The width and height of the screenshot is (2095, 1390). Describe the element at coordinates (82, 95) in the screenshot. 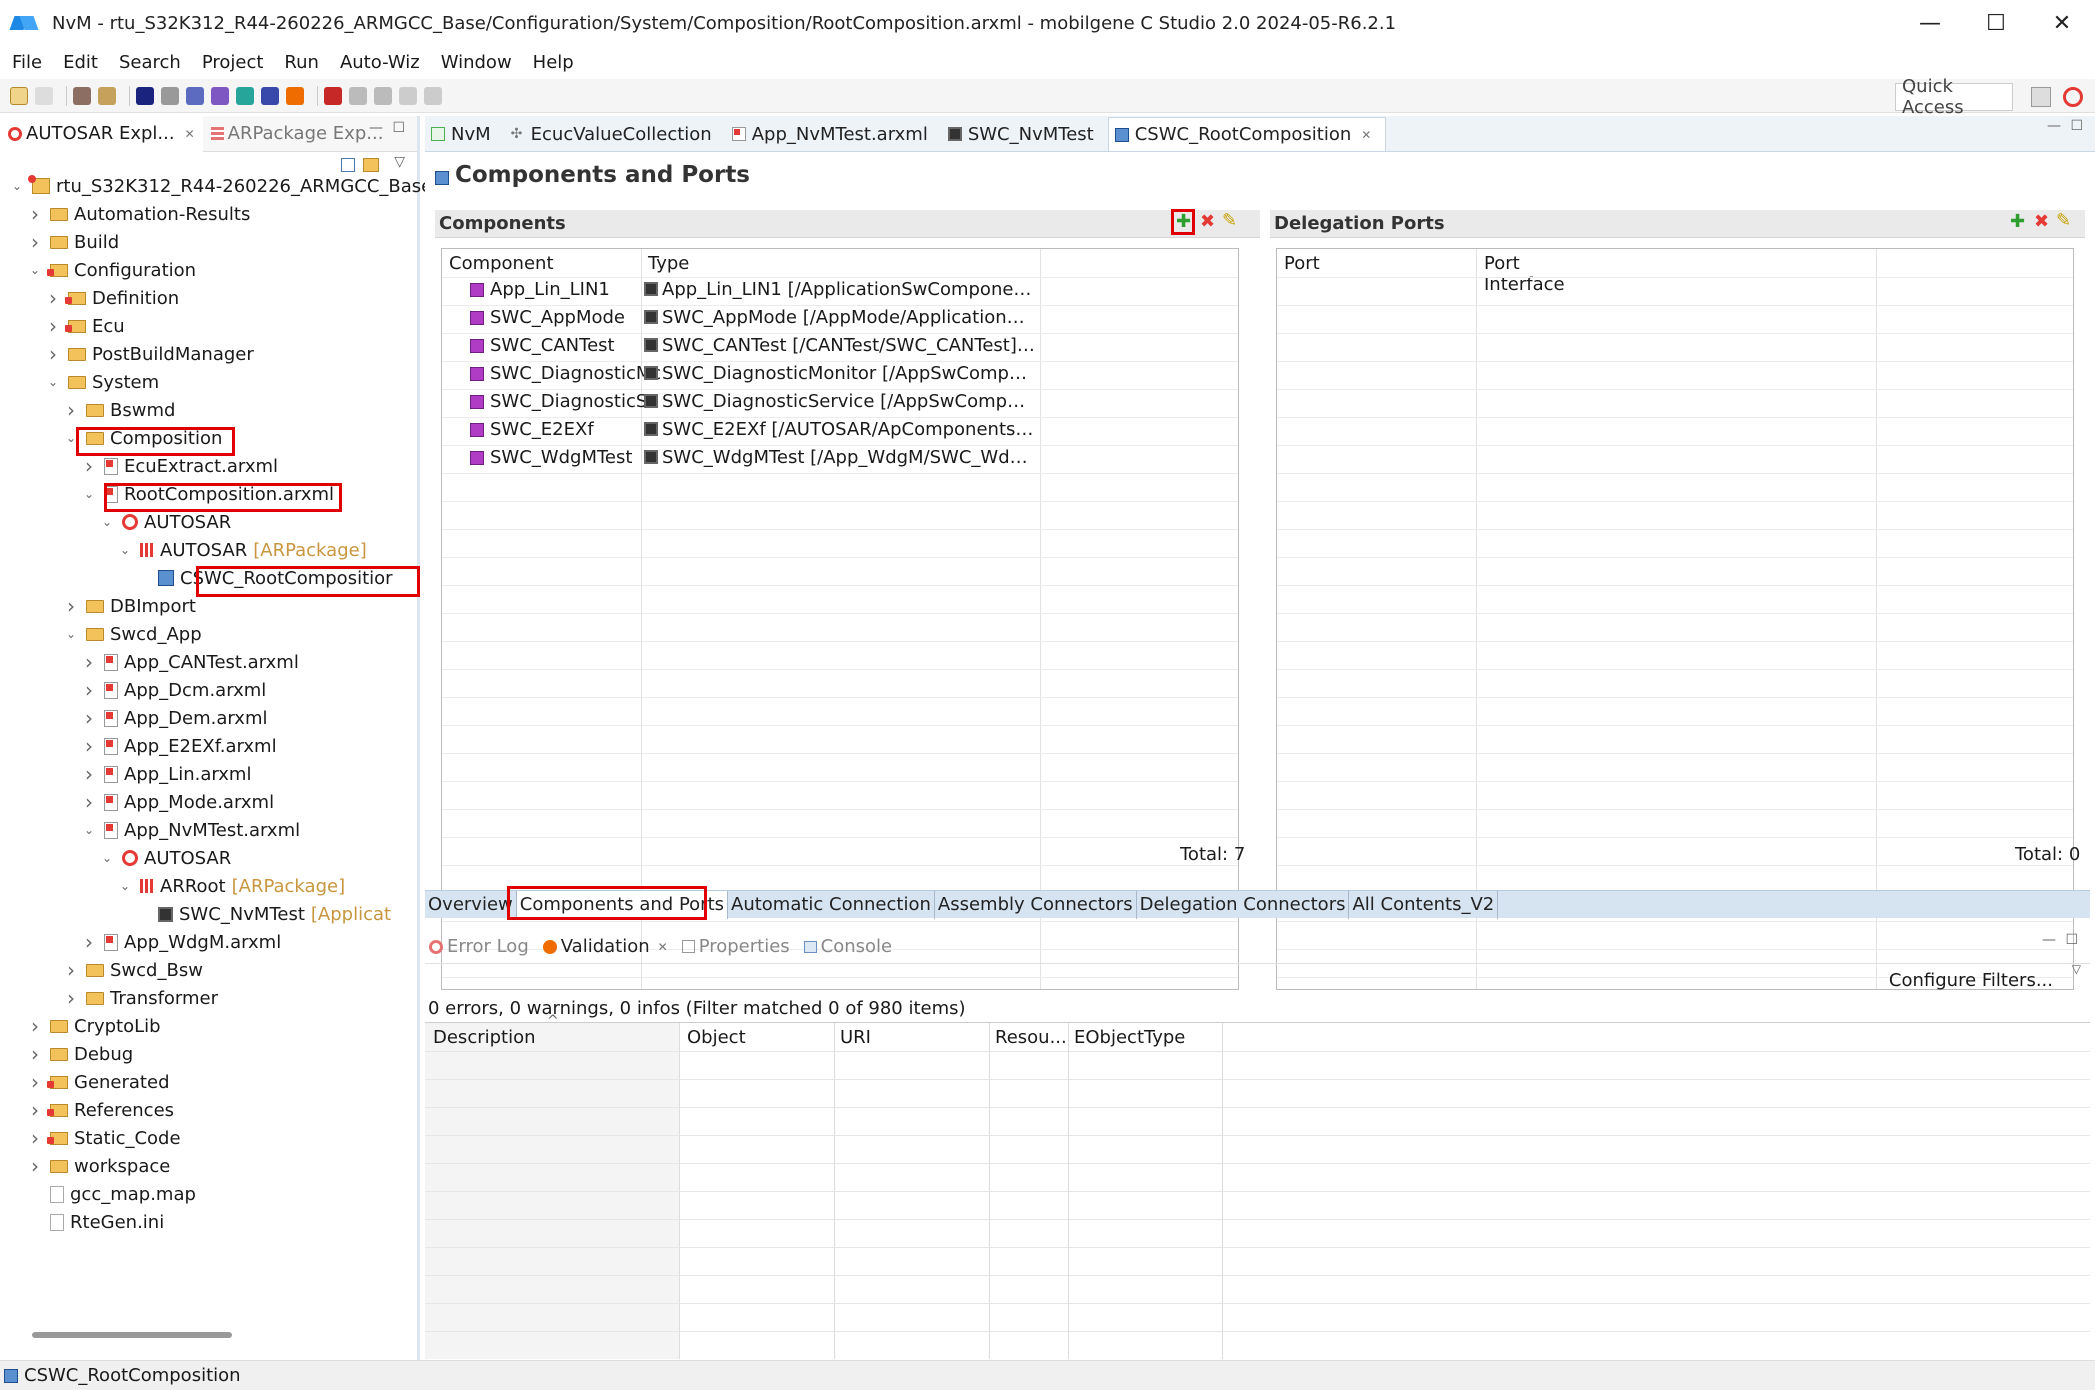

I see `build-icon` at that location.